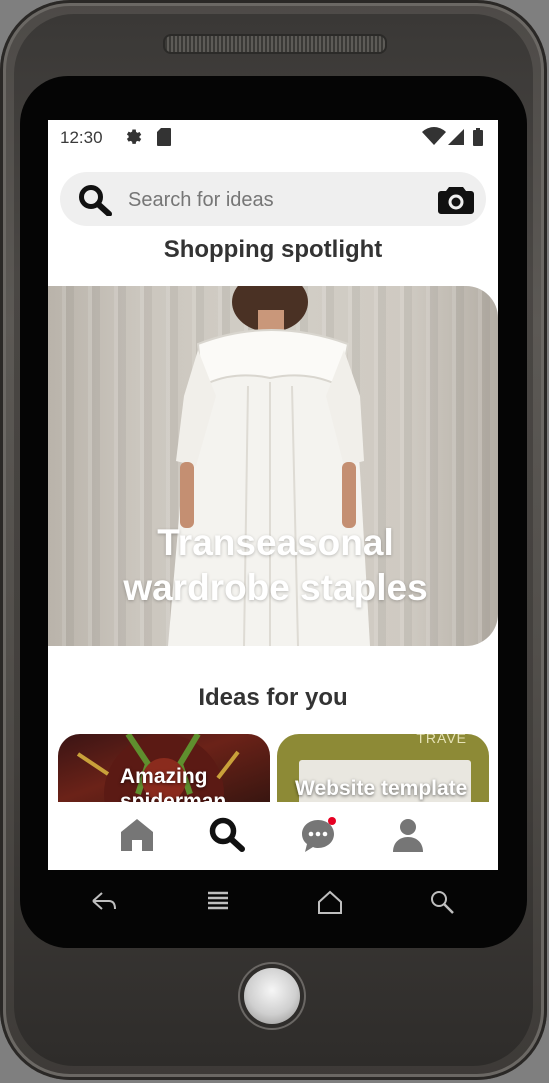 The image size is (549, 1083). I want to click on menu-icon, so click(218, 904).